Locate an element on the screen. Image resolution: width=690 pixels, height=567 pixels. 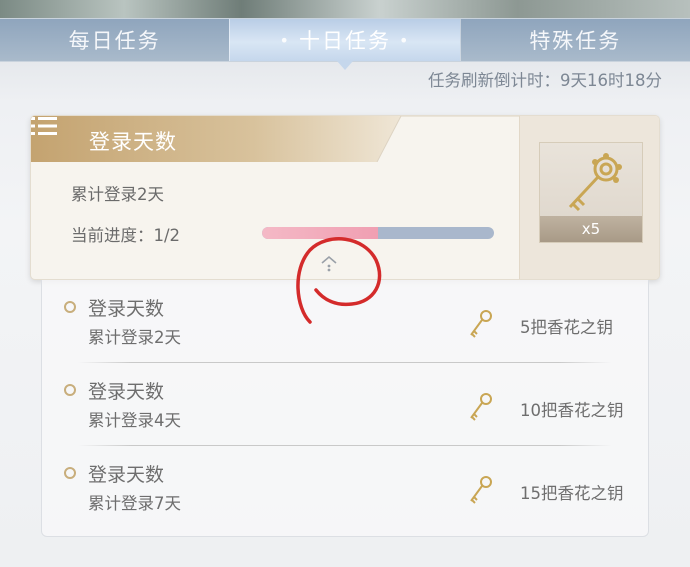
banner-artwork is located at coordinates (345, 10).